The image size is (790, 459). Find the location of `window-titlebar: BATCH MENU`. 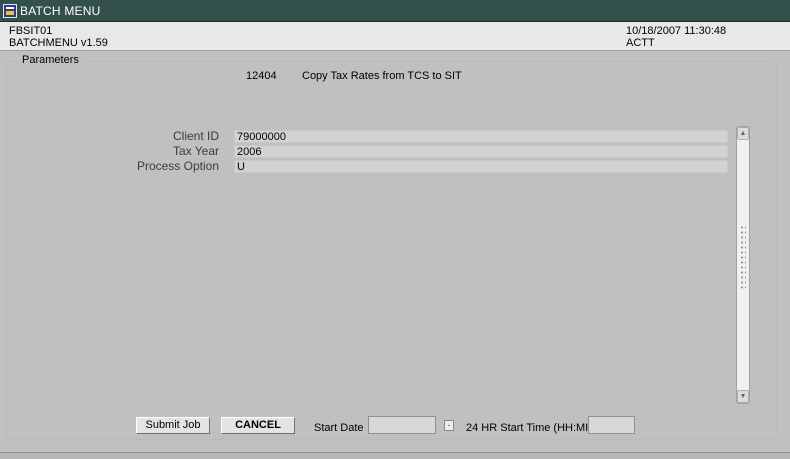

window-titlebar: BATCH MENU is located at coordinates (395, 11).